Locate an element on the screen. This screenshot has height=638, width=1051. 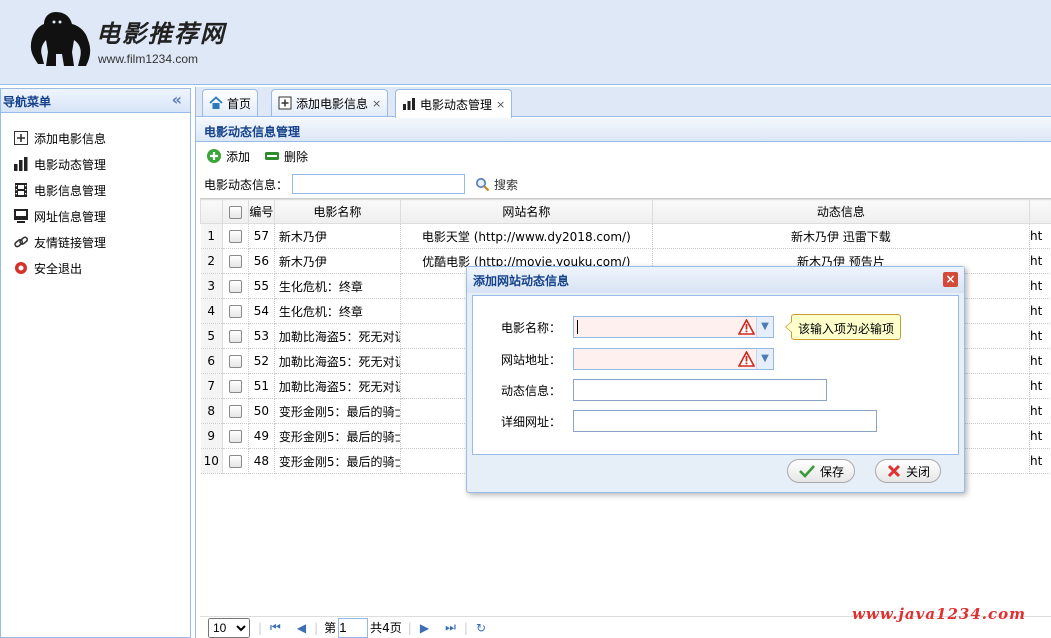
nav-item-label: 电影信息管理 is located at coordinates (70, 190).